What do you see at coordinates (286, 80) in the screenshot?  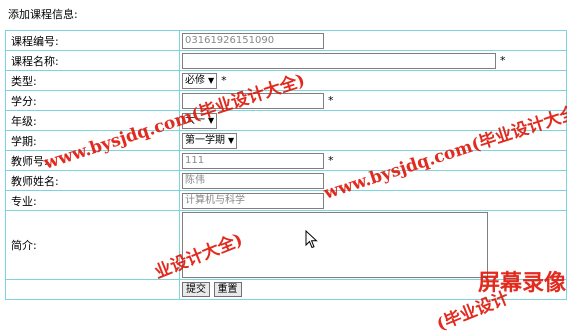 I see `row-type: 类型: 必修 ▼ *` at bounding box center [286, 80].